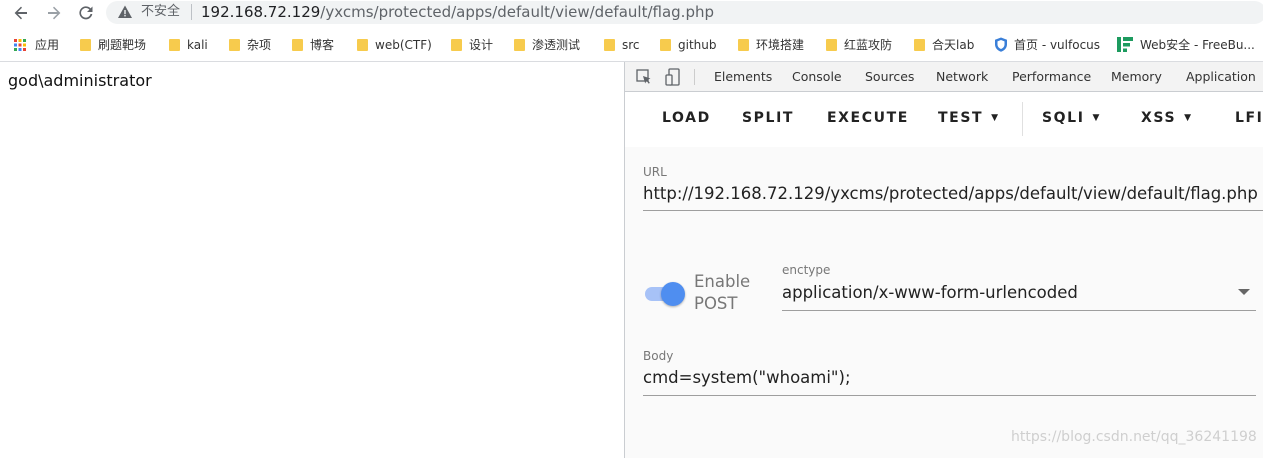 This screenshot has height=458, width=1263. I want to click on freebuf-icon, so click(1125, 47).